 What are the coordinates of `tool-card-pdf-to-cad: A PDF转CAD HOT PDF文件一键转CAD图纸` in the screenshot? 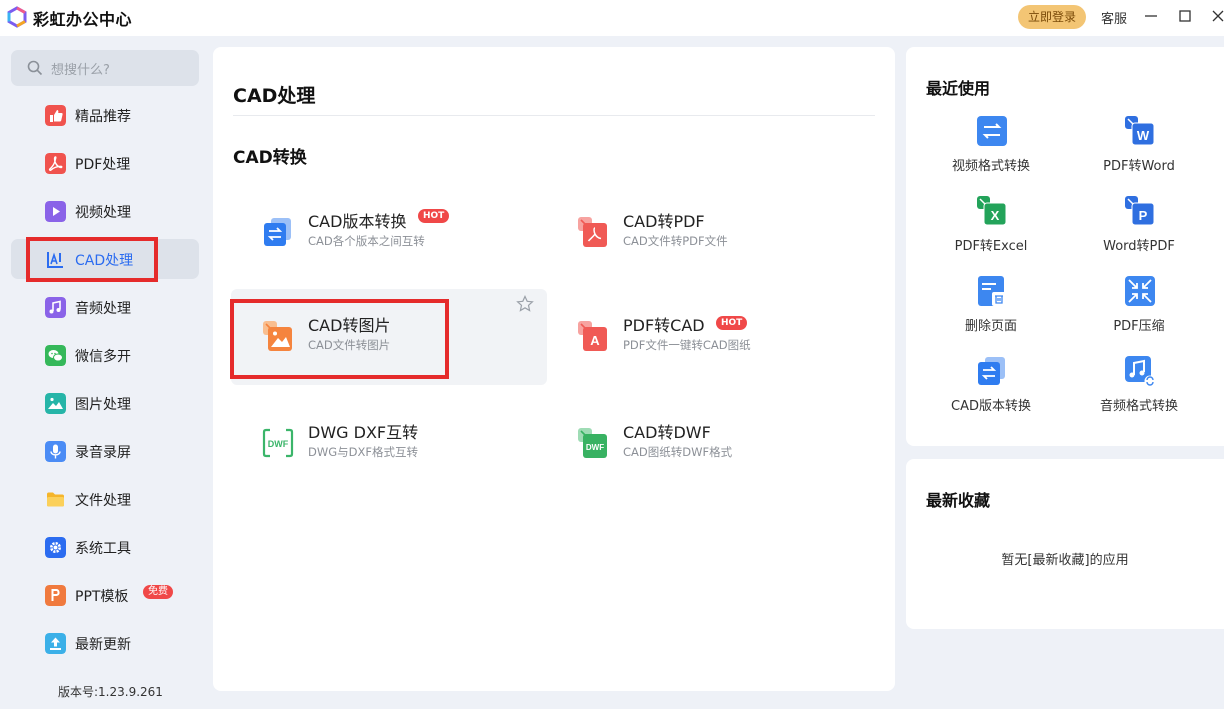 It's located at (704, 337).